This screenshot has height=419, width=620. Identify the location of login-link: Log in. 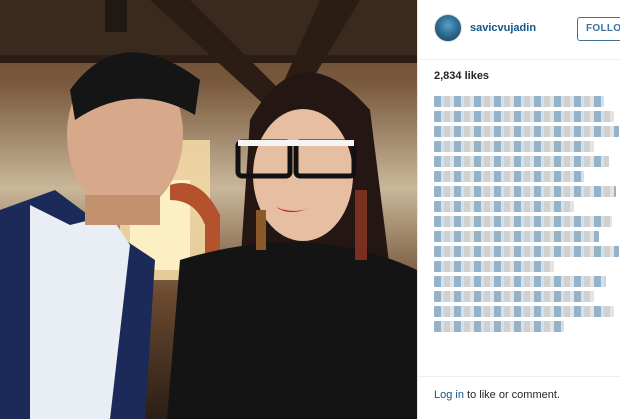
(449, 395).